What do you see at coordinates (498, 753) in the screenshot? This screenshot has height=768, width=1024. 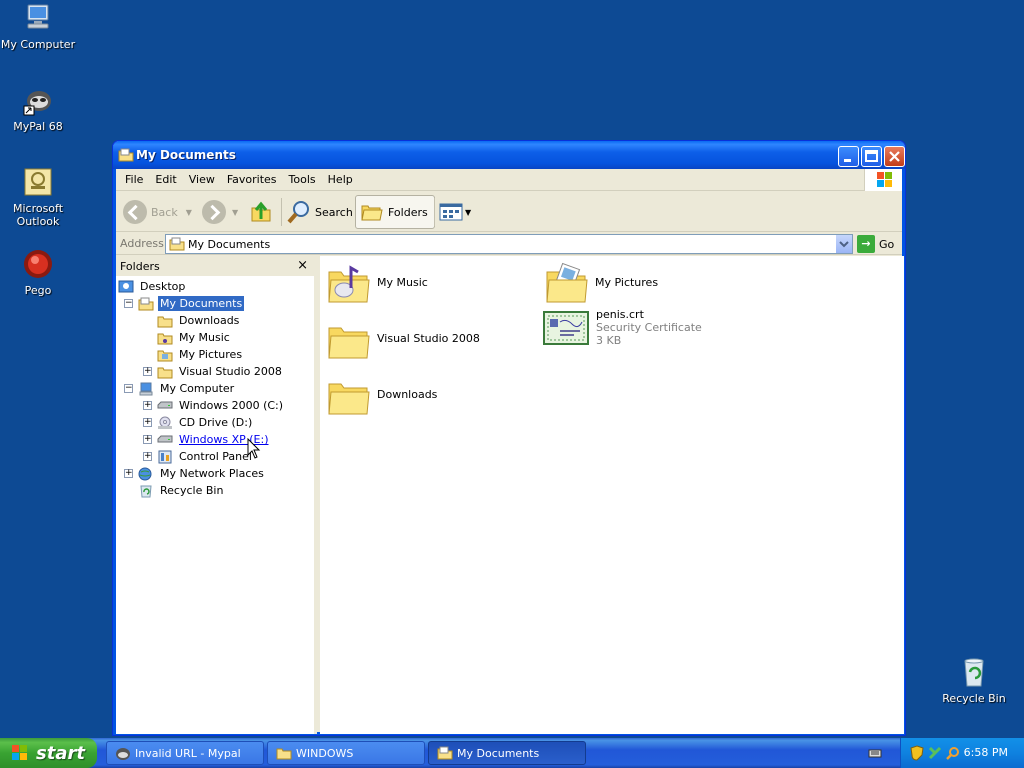 I see `taskbar-button-label: My Documents` at bounding box center [498, 753].